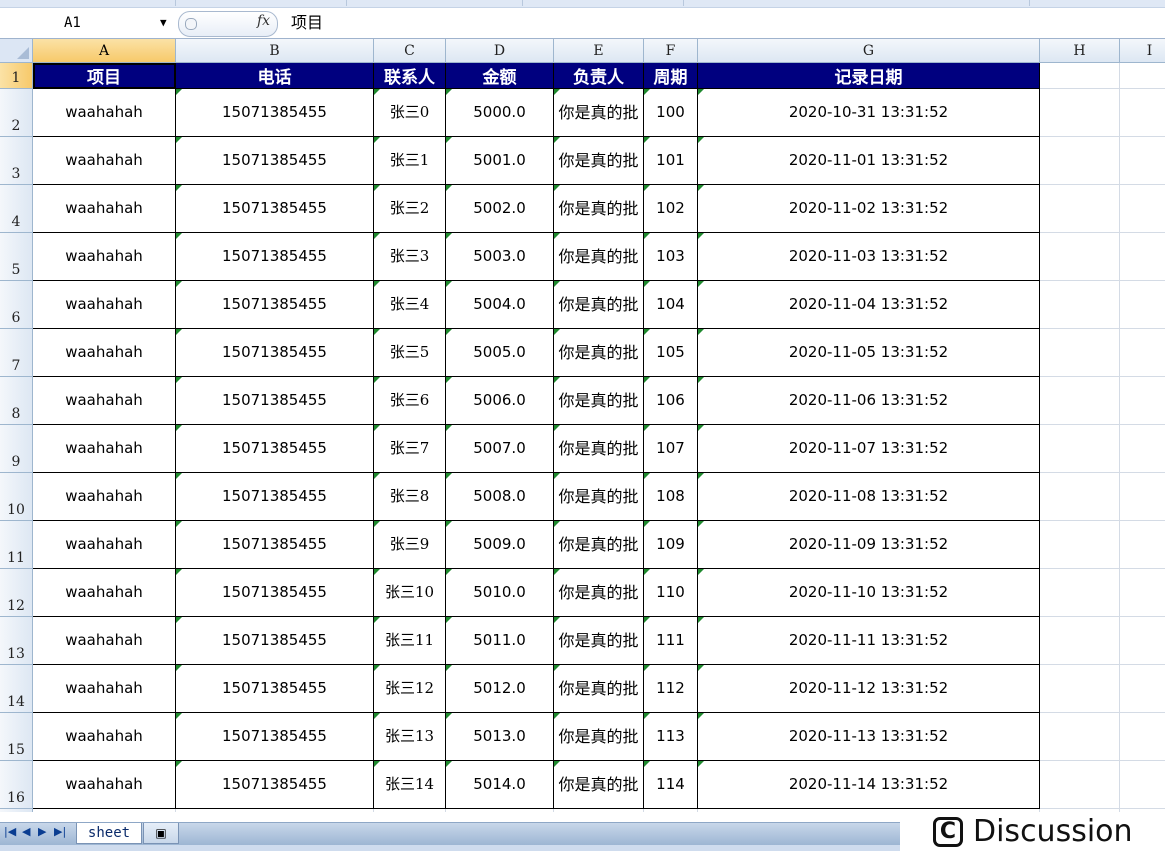  I want to click on cell-f14: 112, so click(671, 689).